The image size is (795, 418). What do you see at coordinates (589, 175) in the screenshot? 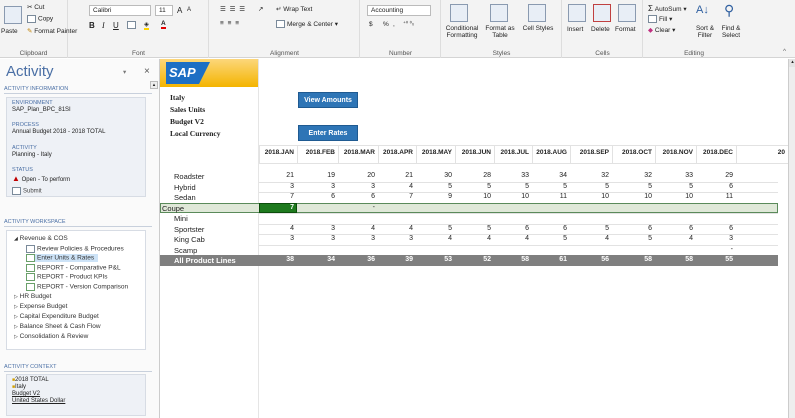
I see `data-cell: 32` at bounding box center [589, 175].